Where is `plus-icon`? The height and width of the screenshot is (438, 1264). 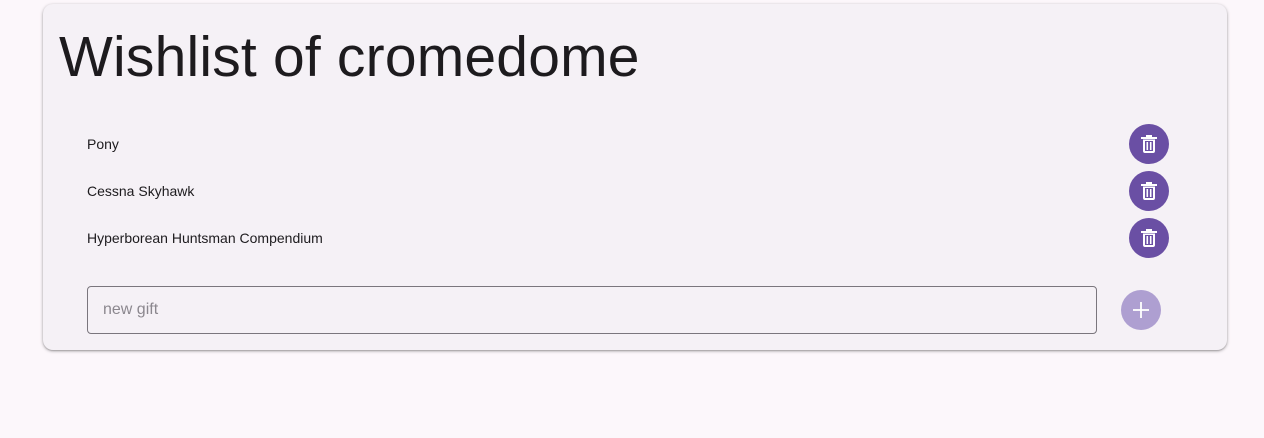
plus-icon is located at coordinates (1141, 310).